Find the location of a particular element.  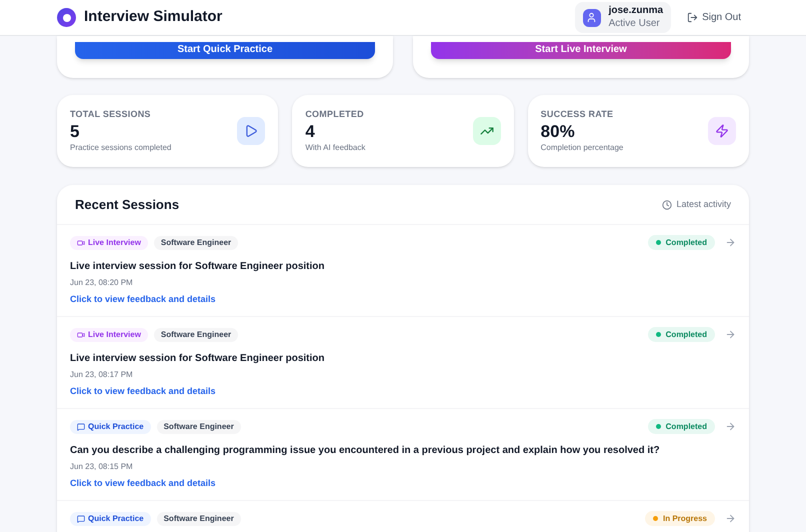

session-date: Jun 23, 08:17 PM is located at coordinates (102, 375).